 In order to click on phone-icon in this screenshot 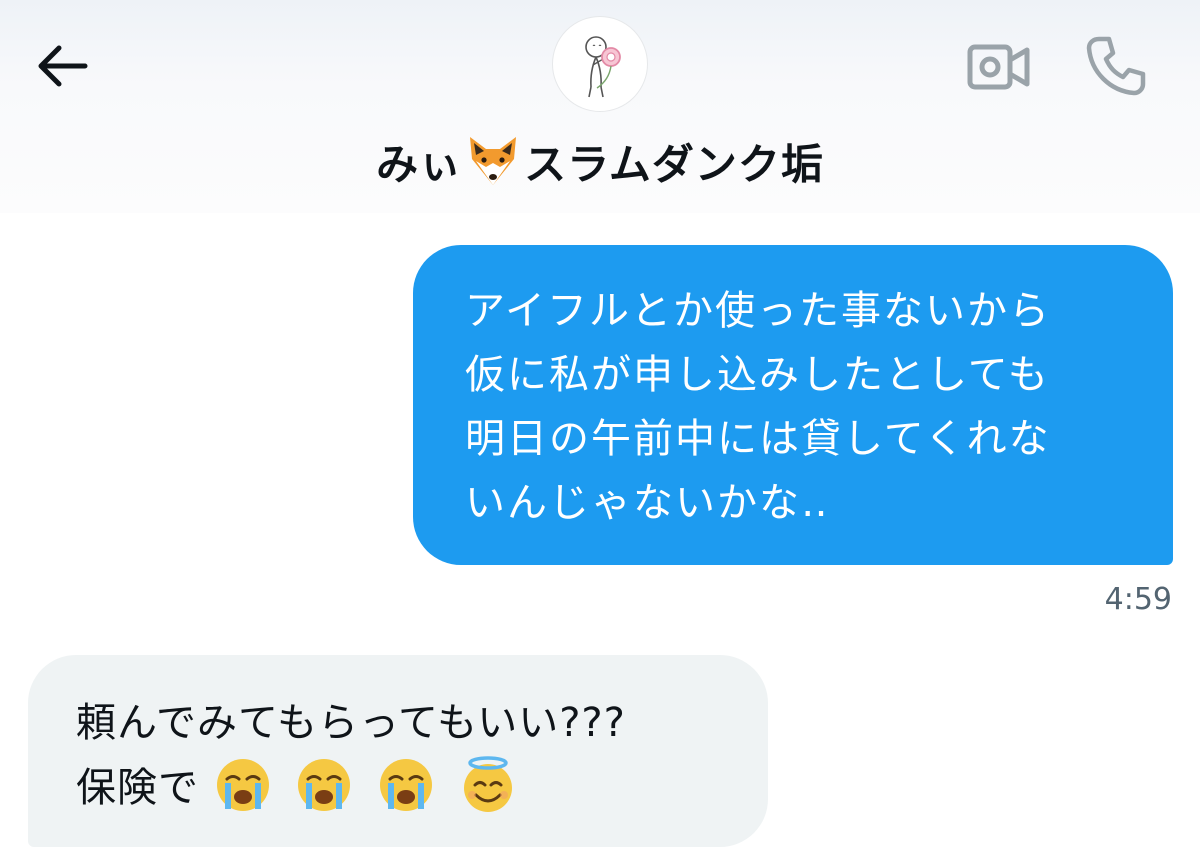, I will do `click(1116, 66)`.